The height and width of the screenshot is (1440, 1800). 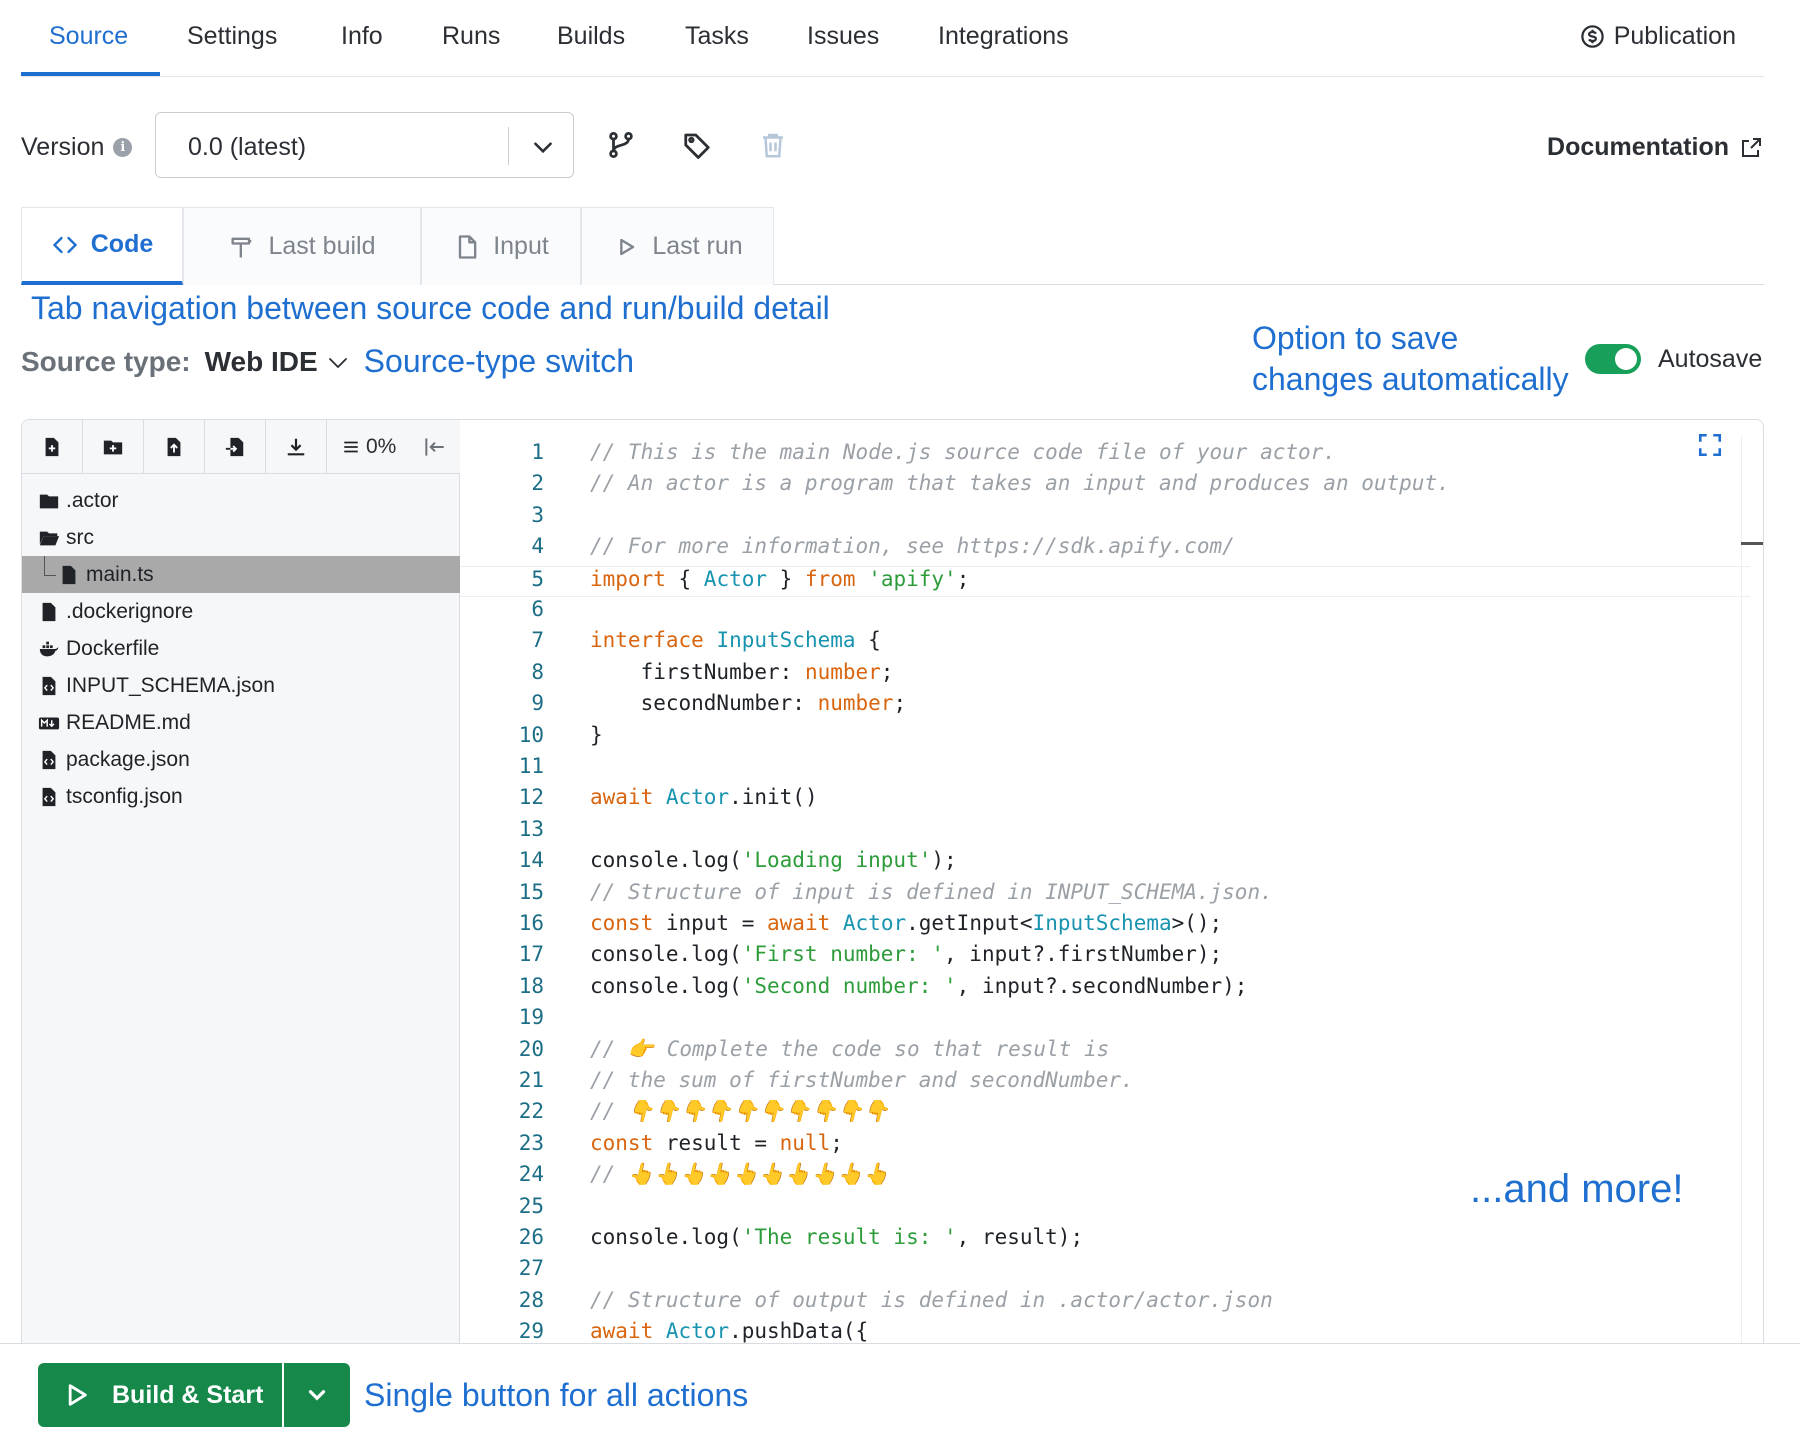 I want to click on code-token: // 👉 Complete the code so that result is, so click(x=850, y=1048).